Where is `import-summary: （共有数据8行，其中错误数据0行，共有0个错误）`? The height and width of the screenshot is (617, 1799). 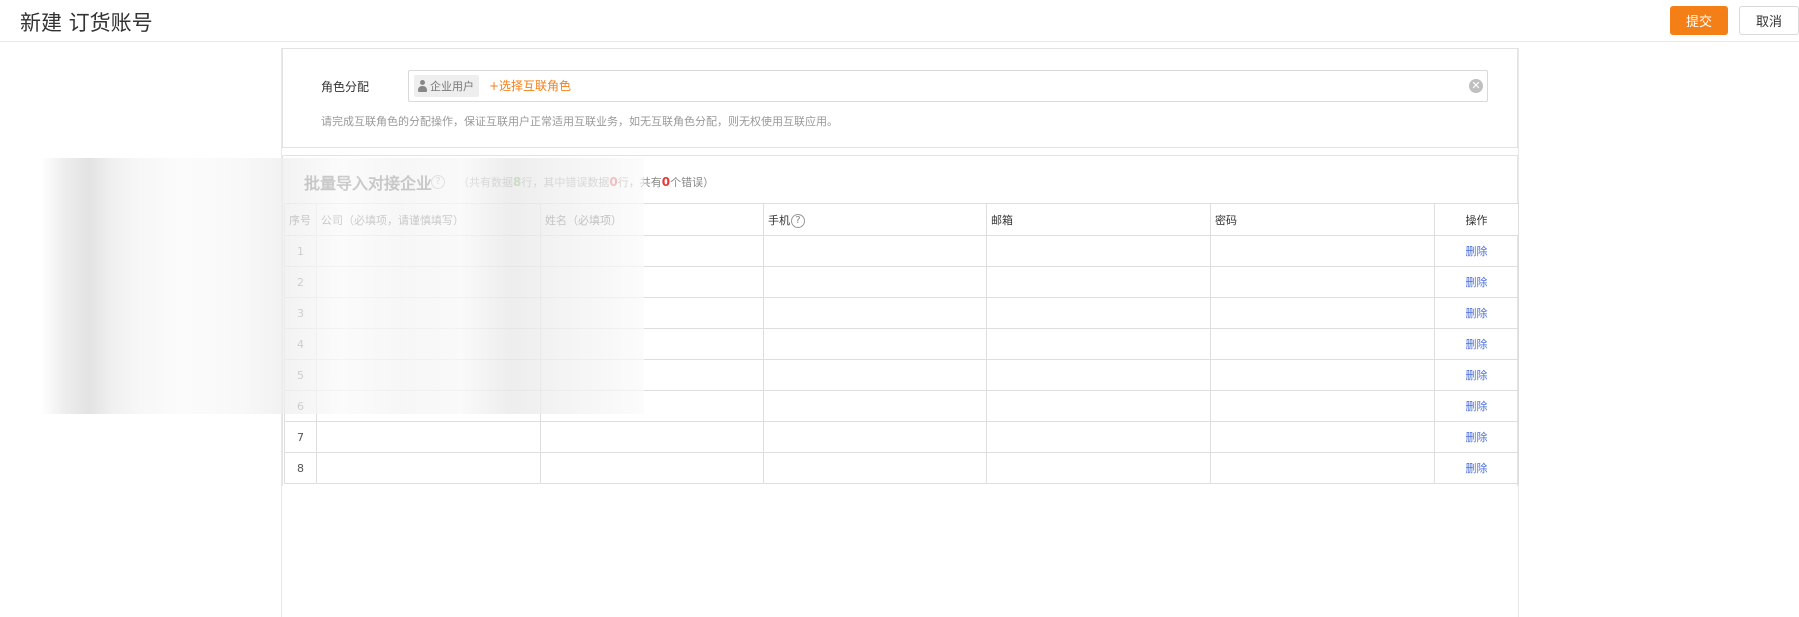 import-summary: （共有数据8行，其中错误数据0行，共有0个错误） is located at coordinates (586, 182).